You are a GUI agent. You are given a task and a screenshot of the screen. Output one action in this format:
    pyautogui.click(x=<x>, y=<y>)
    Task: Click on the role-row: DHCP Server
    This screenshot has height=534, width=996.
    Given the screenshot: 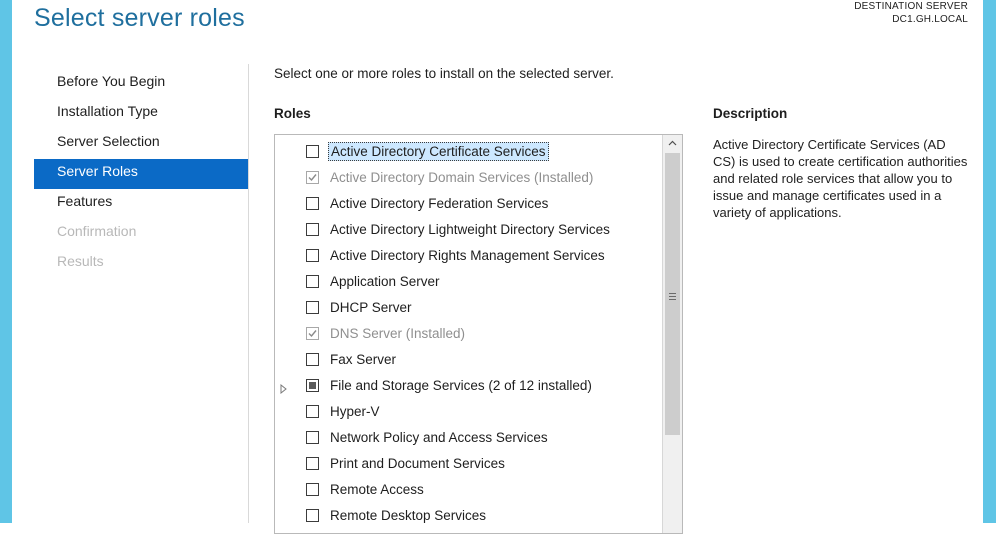 What is the action you would take?
    pyautogui.click(x=468, y=308)
    